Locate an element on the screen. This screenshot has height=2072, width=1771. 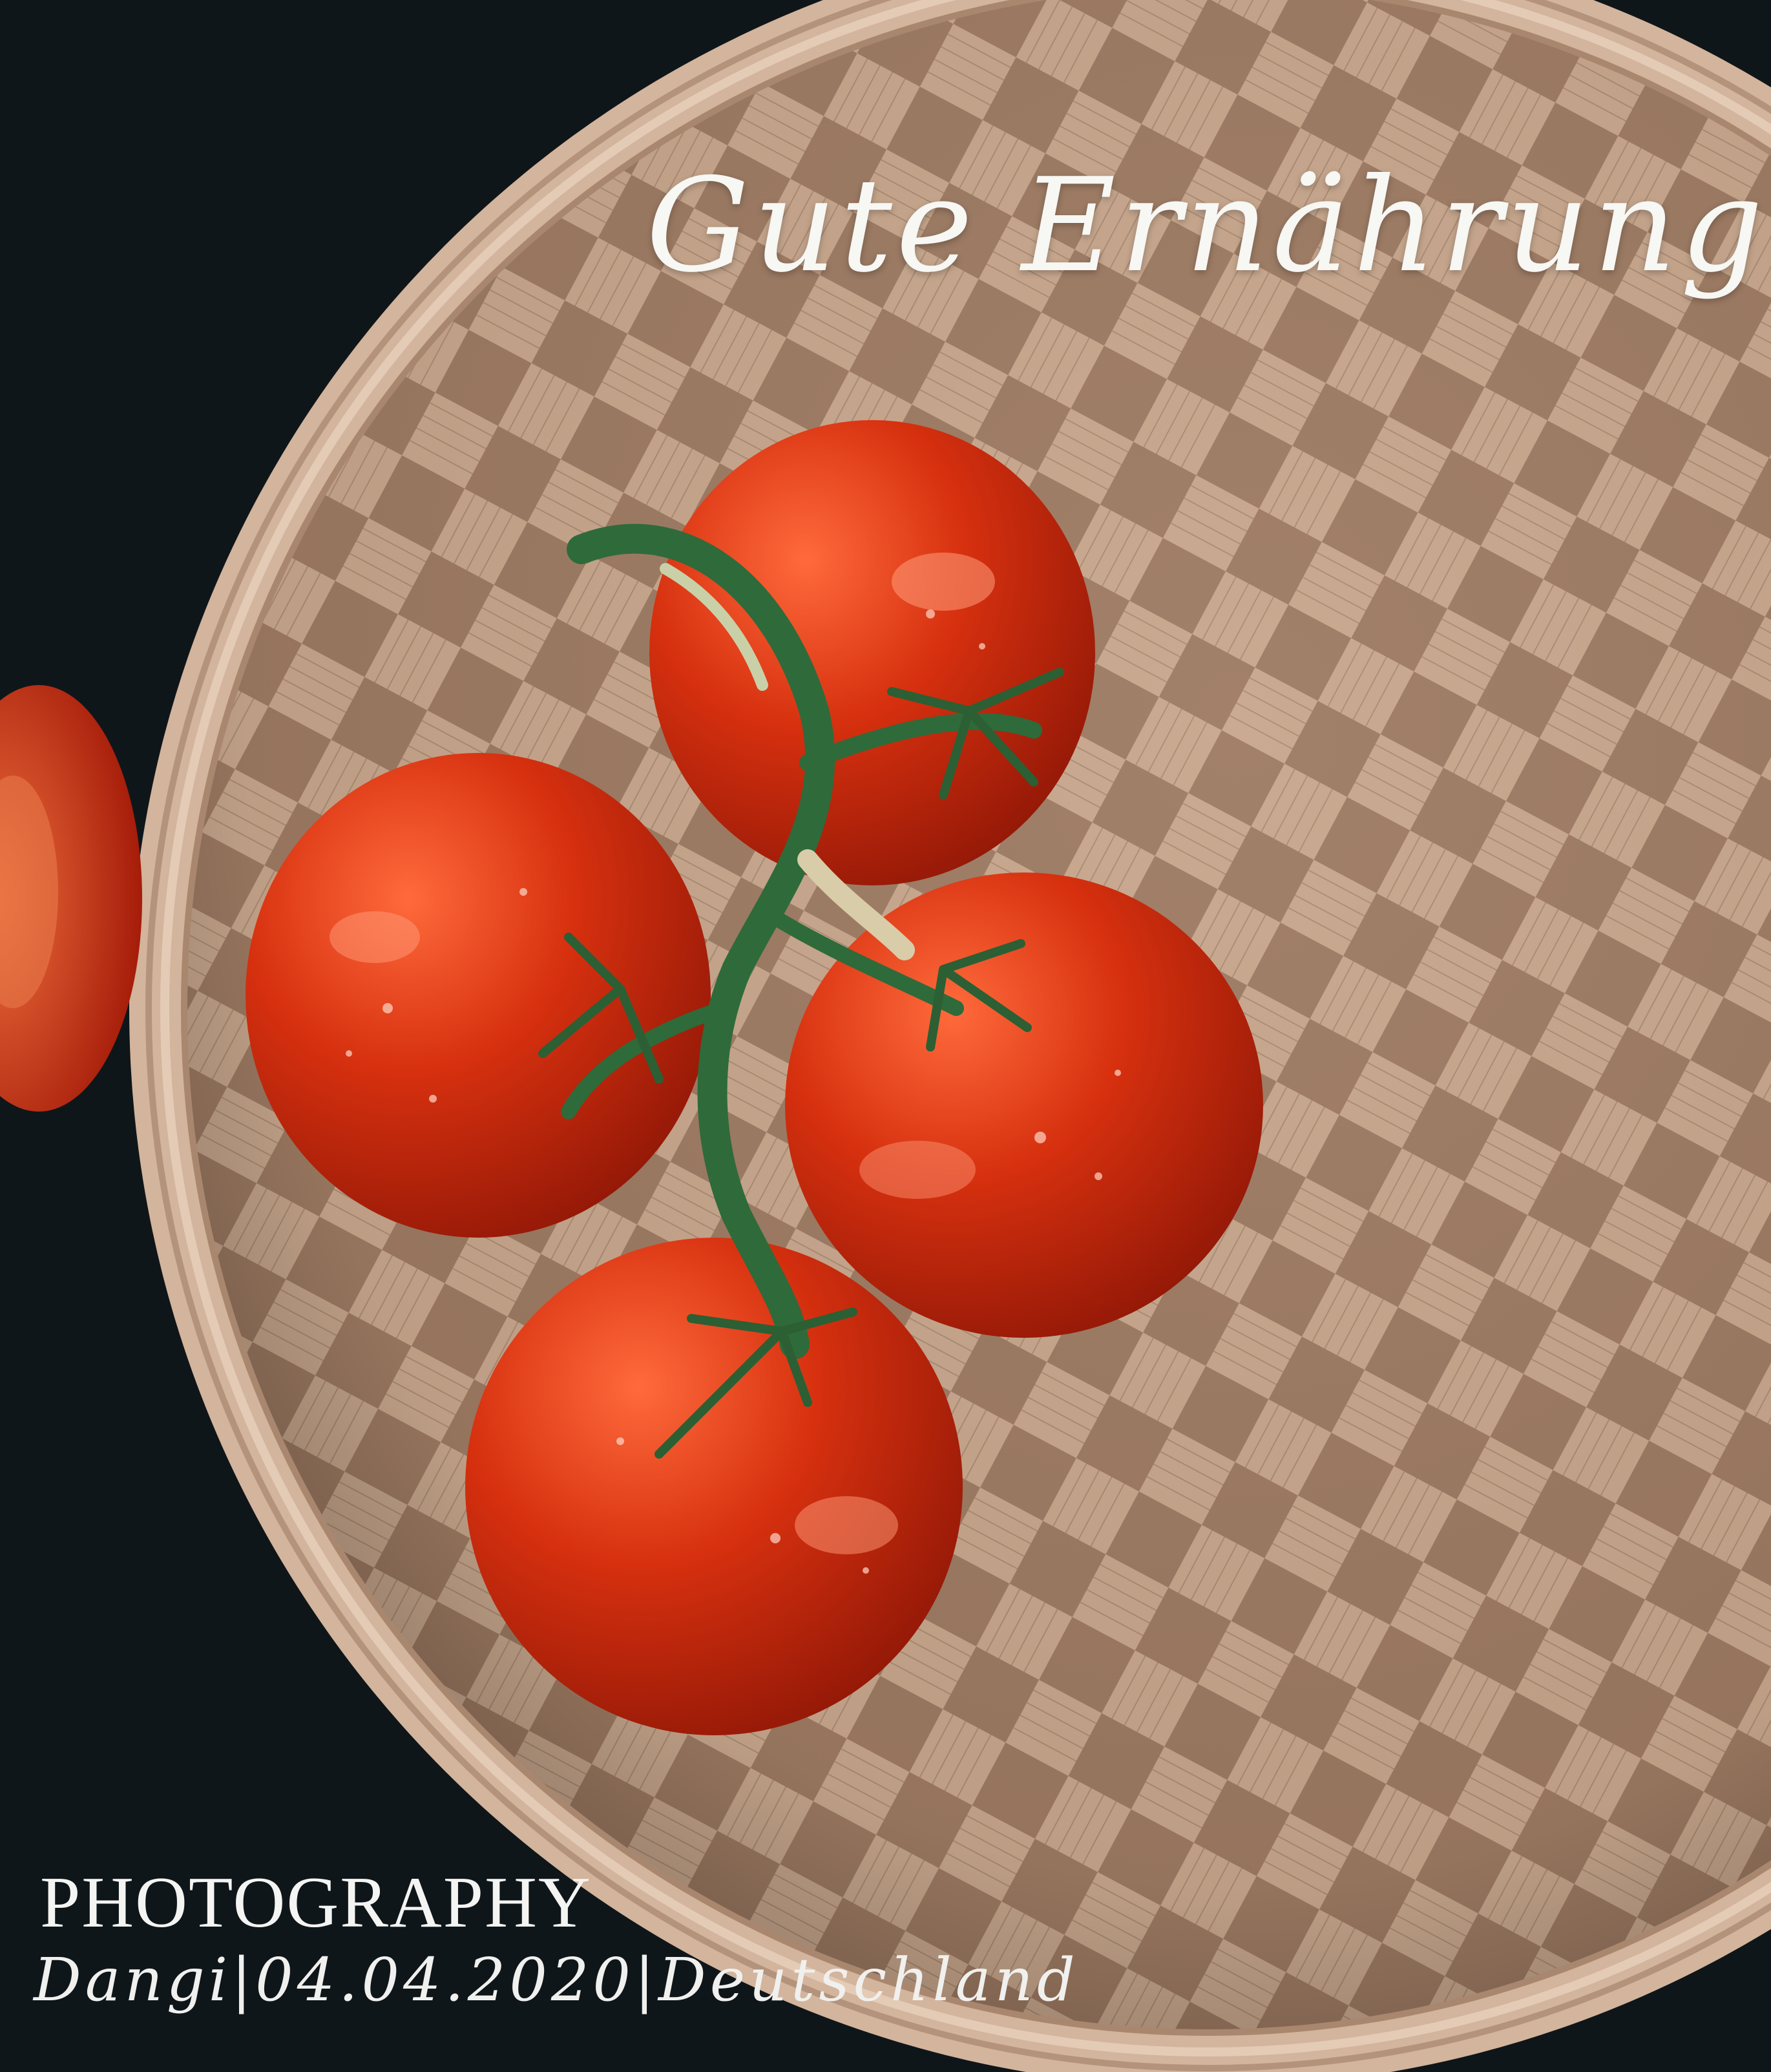
caption-credit-line: Dangi|04.04.2020|Deutschland is located at coordinates (556, 1979).